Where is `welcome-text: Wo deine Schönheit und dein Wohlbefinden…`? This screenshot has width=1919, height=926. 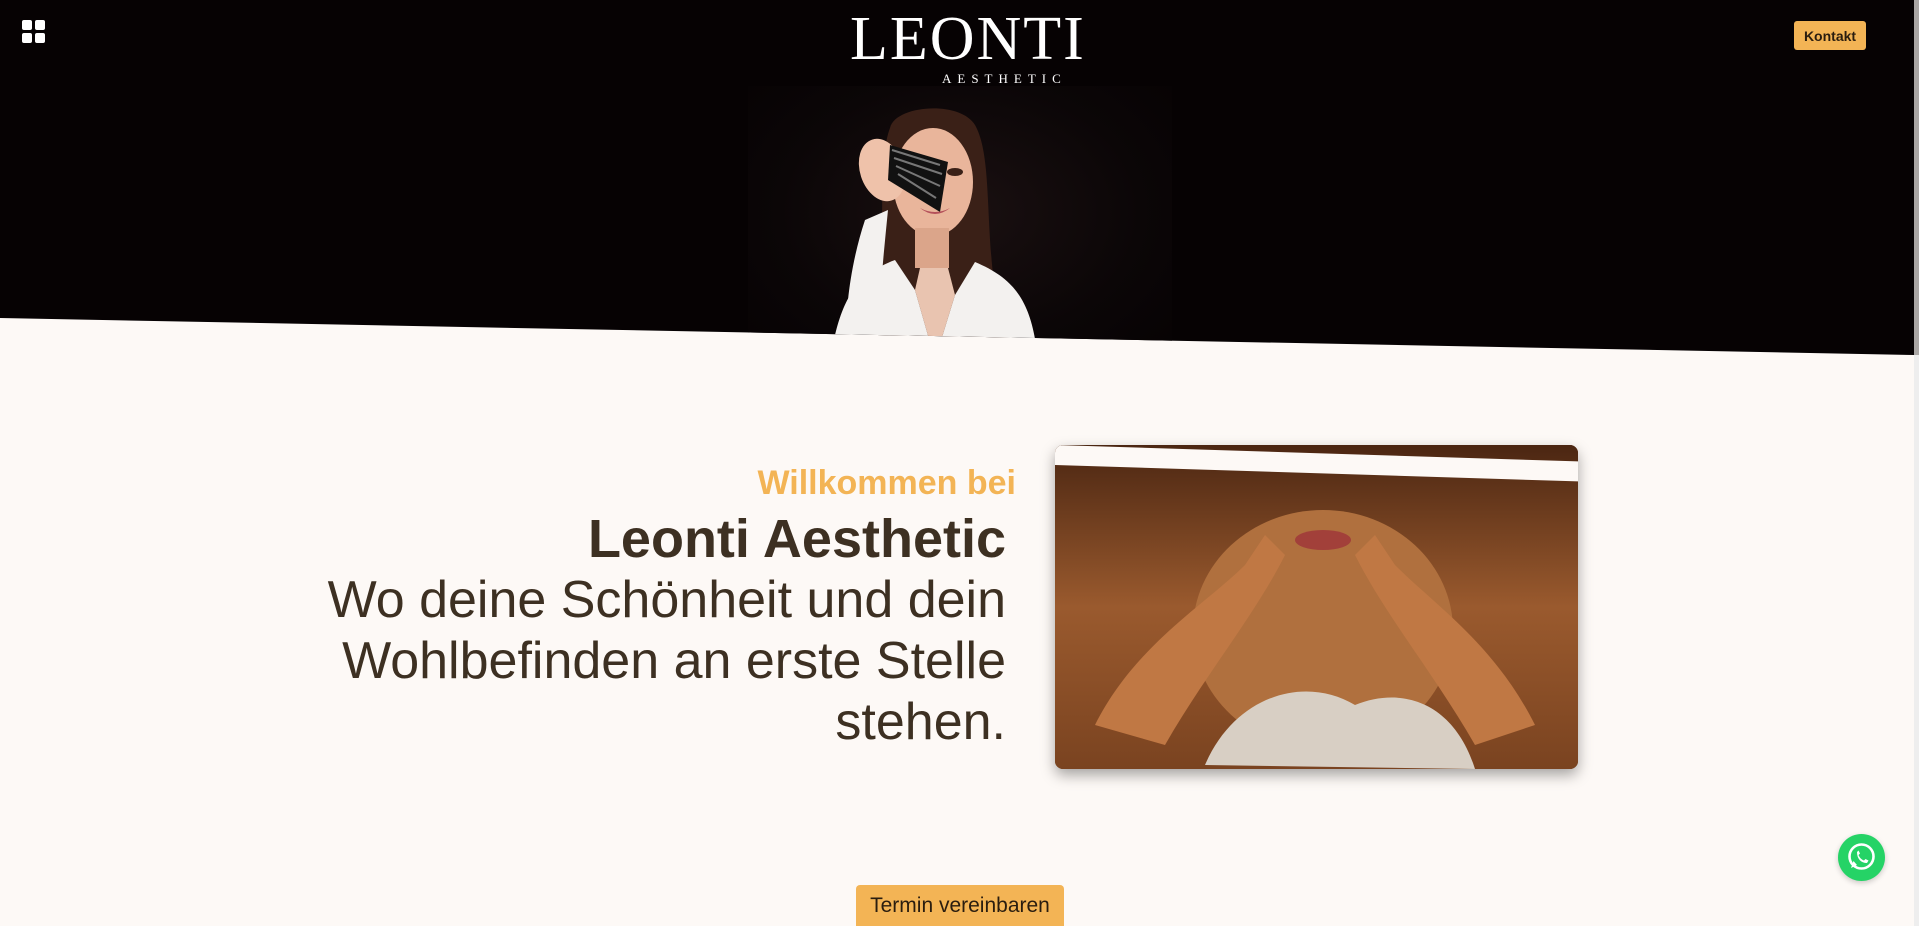
welcome-text: Wo deine Schönheit und dein Wohlbefinden… is located at coordinates (666, 661).